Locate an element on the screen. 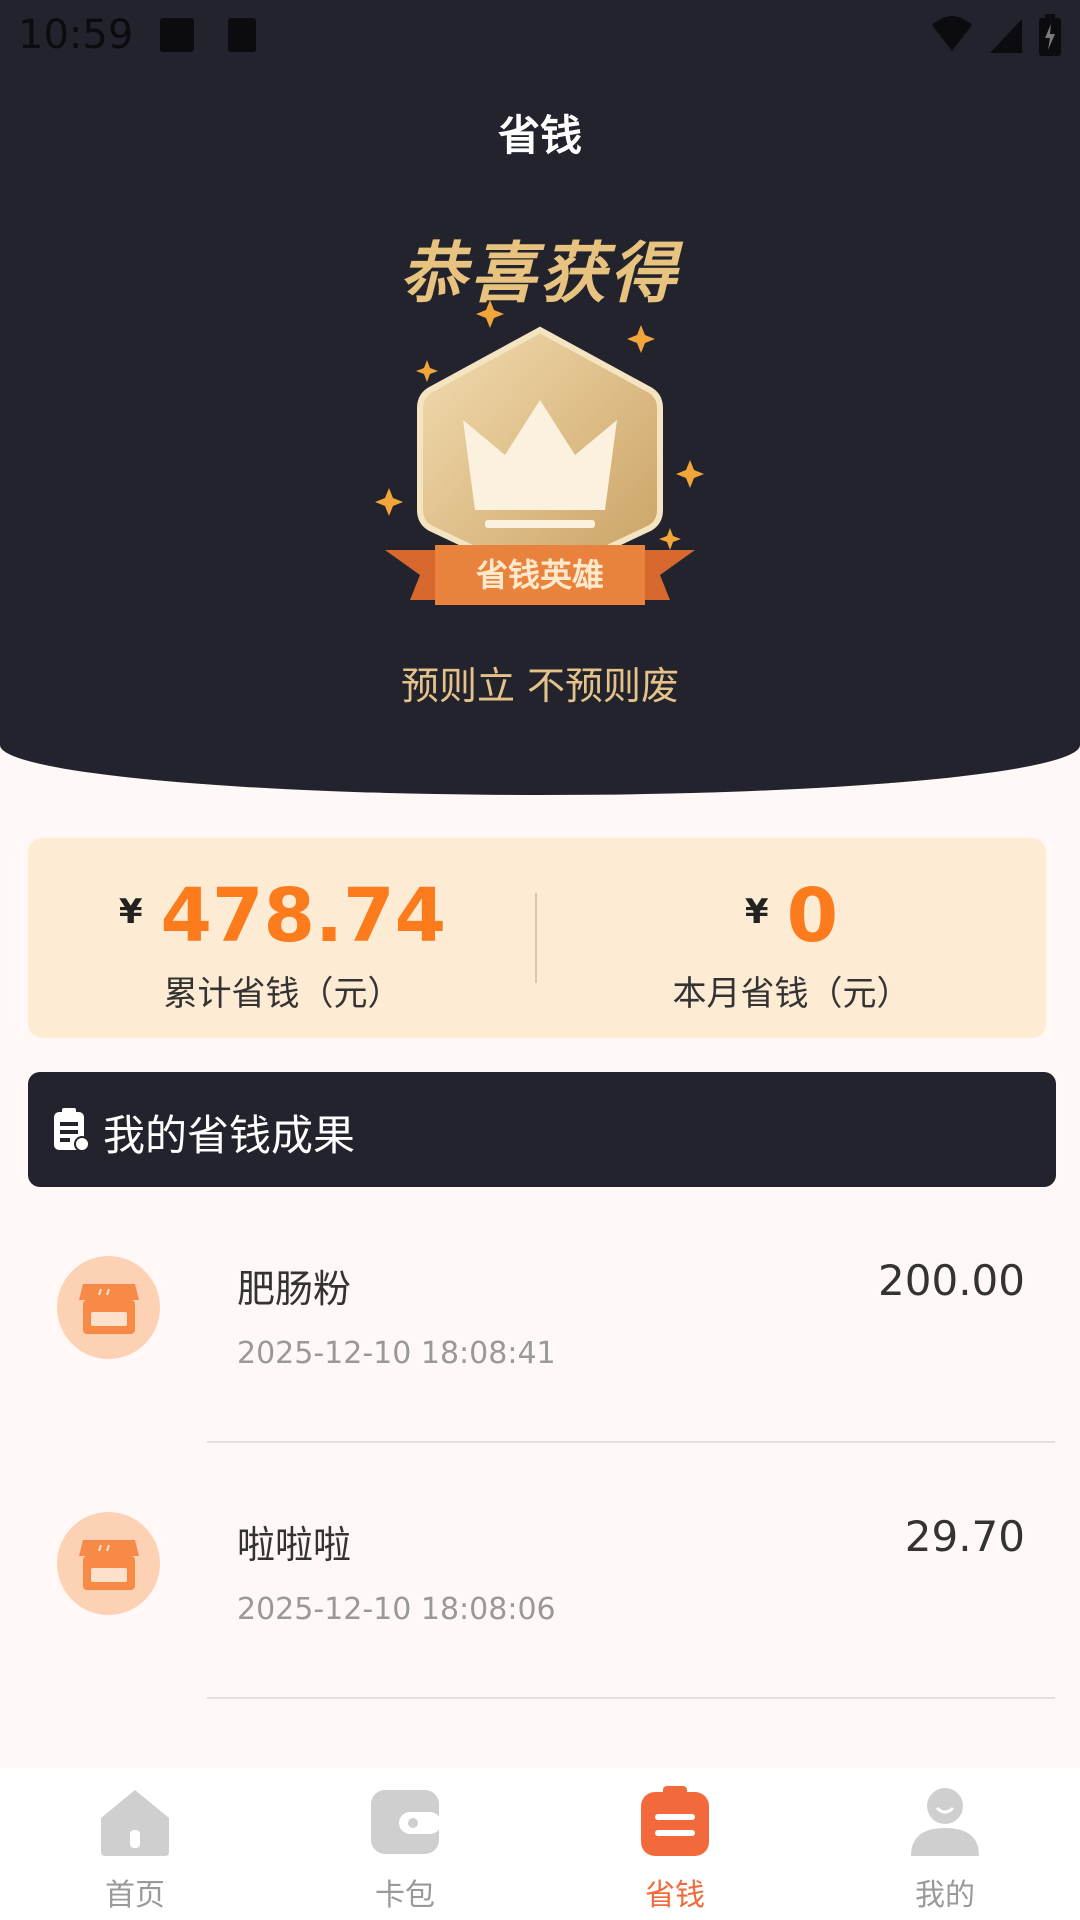 Image resolution: width=1080 pixels, height=1920 pixels. total-savings-value: 478.74 is located at coordinates (303, 916).